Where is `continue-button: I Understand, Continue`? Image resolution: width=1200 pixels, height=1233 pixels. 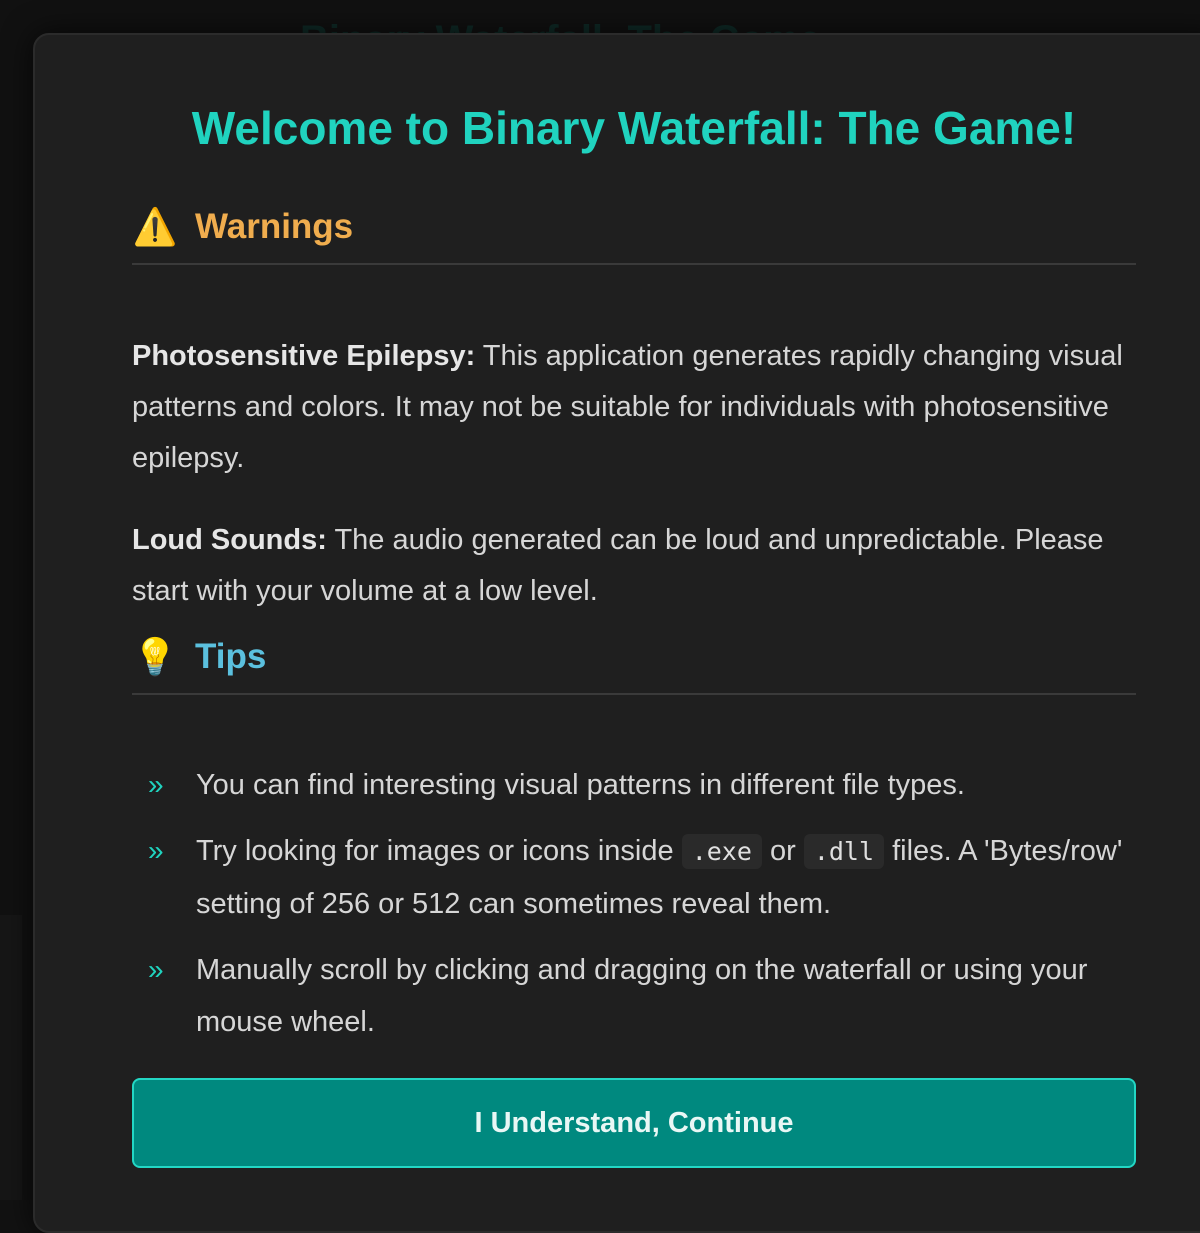
continue-button: I Understand, Continue is located at coordinates (634, 1123).